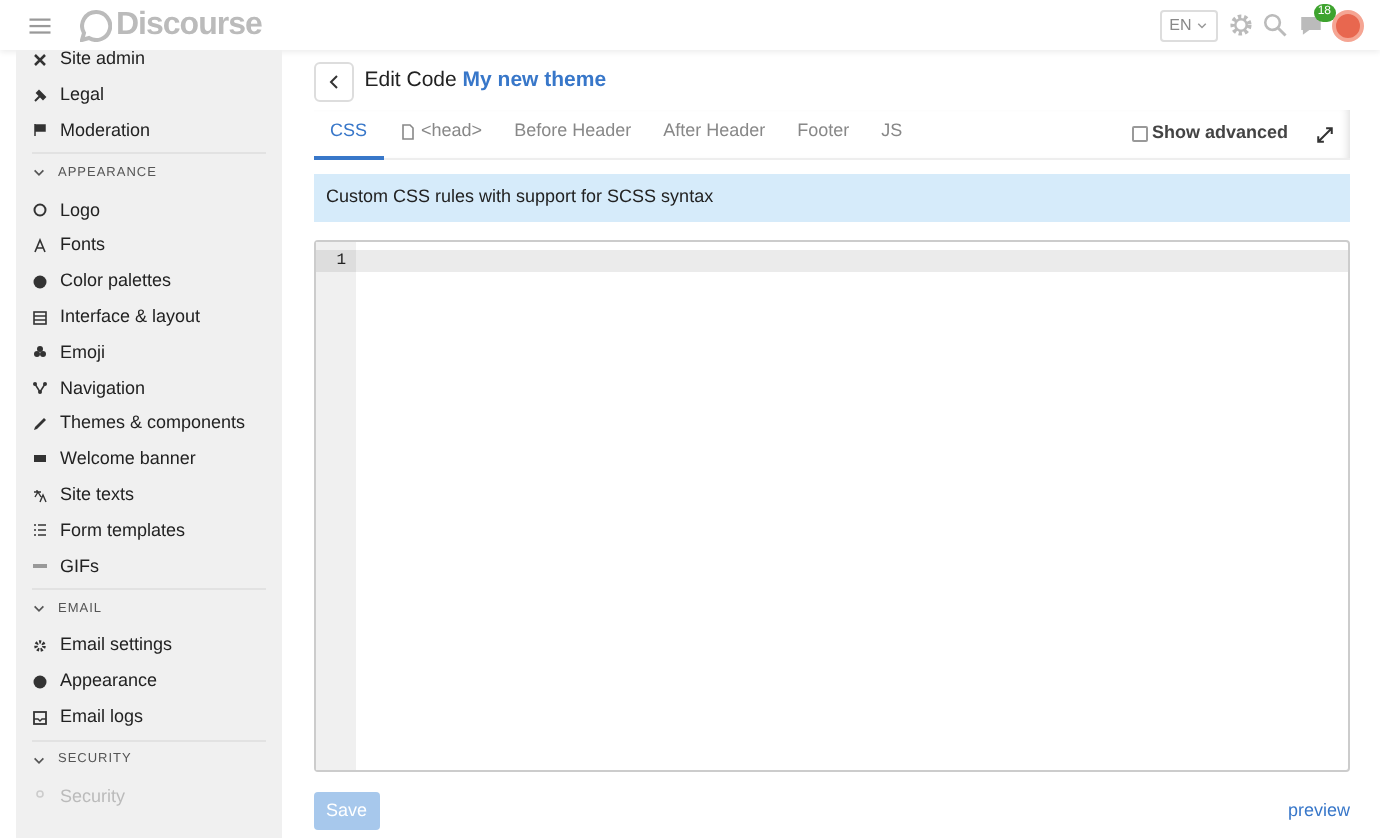 This screenshot has height=838, width=1380. What do you see at coordinates (823, 134) in the screenshot?
I see `tab: Footer` at bounding box center [823, 134].